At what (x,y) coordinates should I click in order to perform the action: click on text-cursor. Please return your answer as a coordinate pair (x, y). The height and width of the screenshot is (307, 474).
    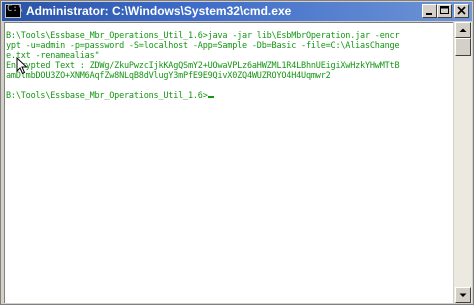
    Looking at the image, I should click on (210, 97).